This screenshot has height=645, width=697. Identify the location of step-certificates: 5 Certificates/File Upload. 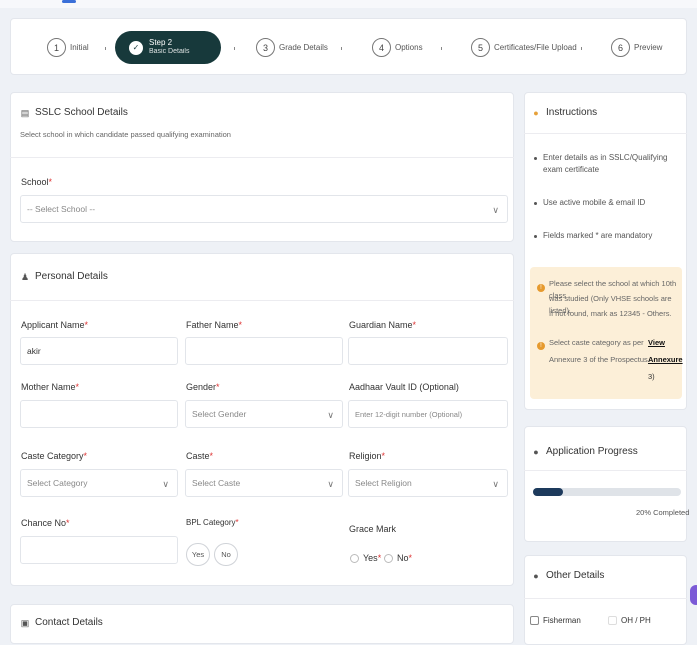
(524, 47).